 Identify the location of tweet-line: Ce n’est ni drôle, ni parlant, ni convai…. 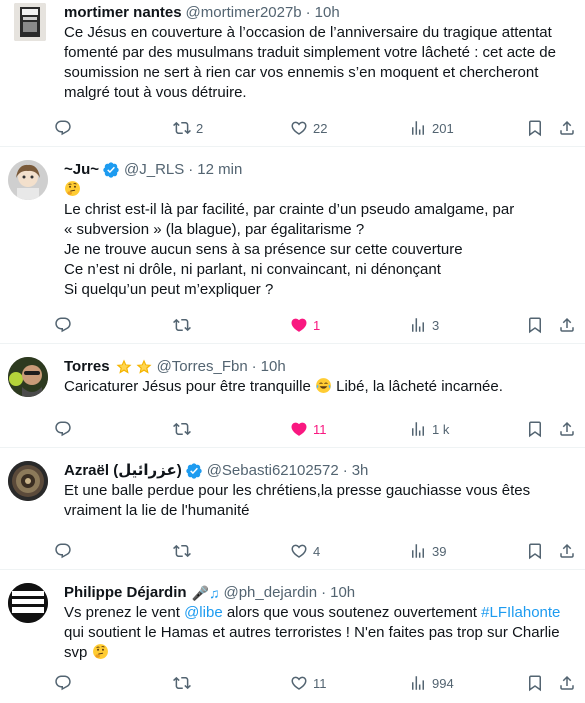
(252, 269).